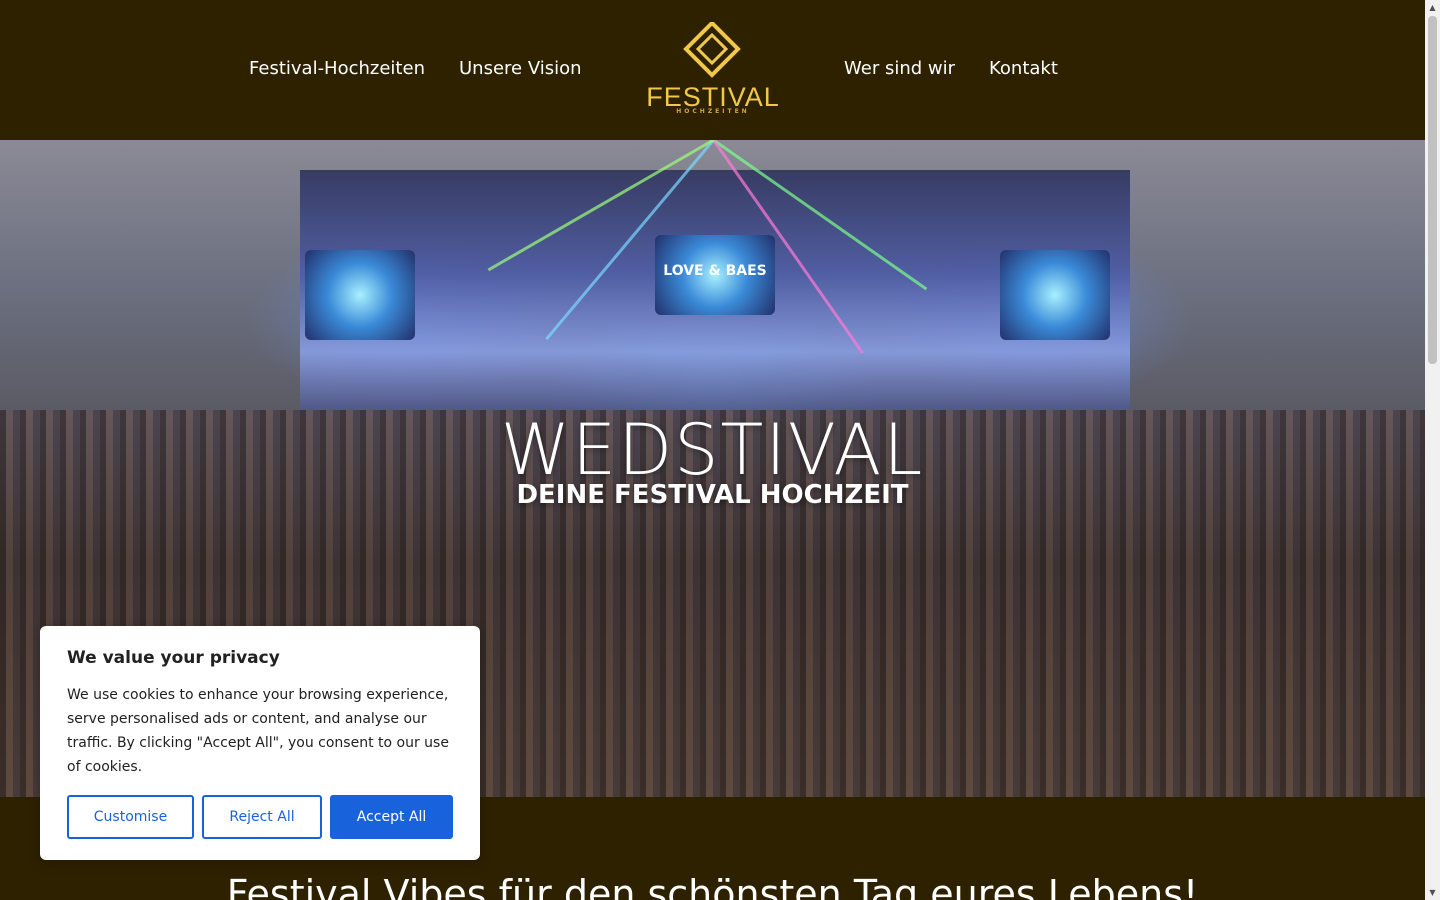 Image resolution: width=1440 pixels, height=900 pixels. What do you see at coordinates (520, 68) in the screenshot?
I see `nav-unsere-vision: Unsere Vision` at bounding box center [520, 68].